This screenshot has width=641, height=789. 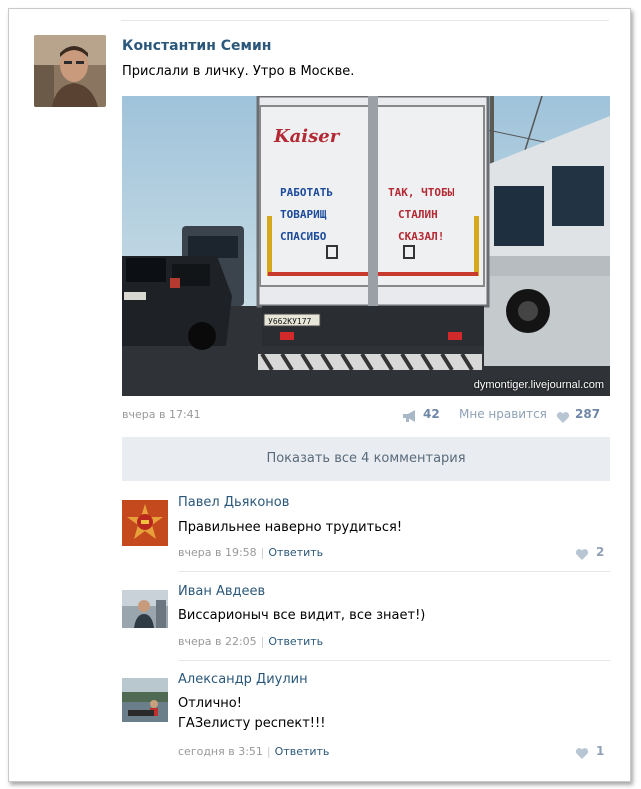 I want to click on comment-author: Павел Дьяконов, so click(x=233, y=502).